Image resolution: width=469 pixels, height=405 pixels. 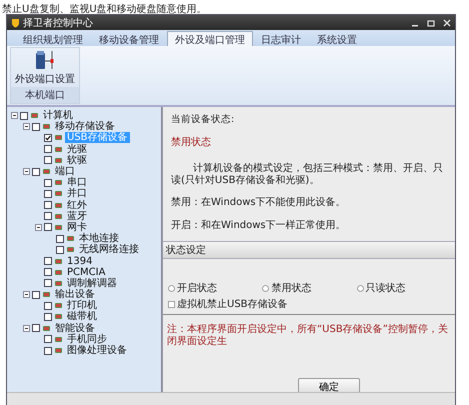 What do you see at coordinates (85, 126) in the screenshot?
I see `tree-item: 移动存储设备` at bounding box center [85, 126].